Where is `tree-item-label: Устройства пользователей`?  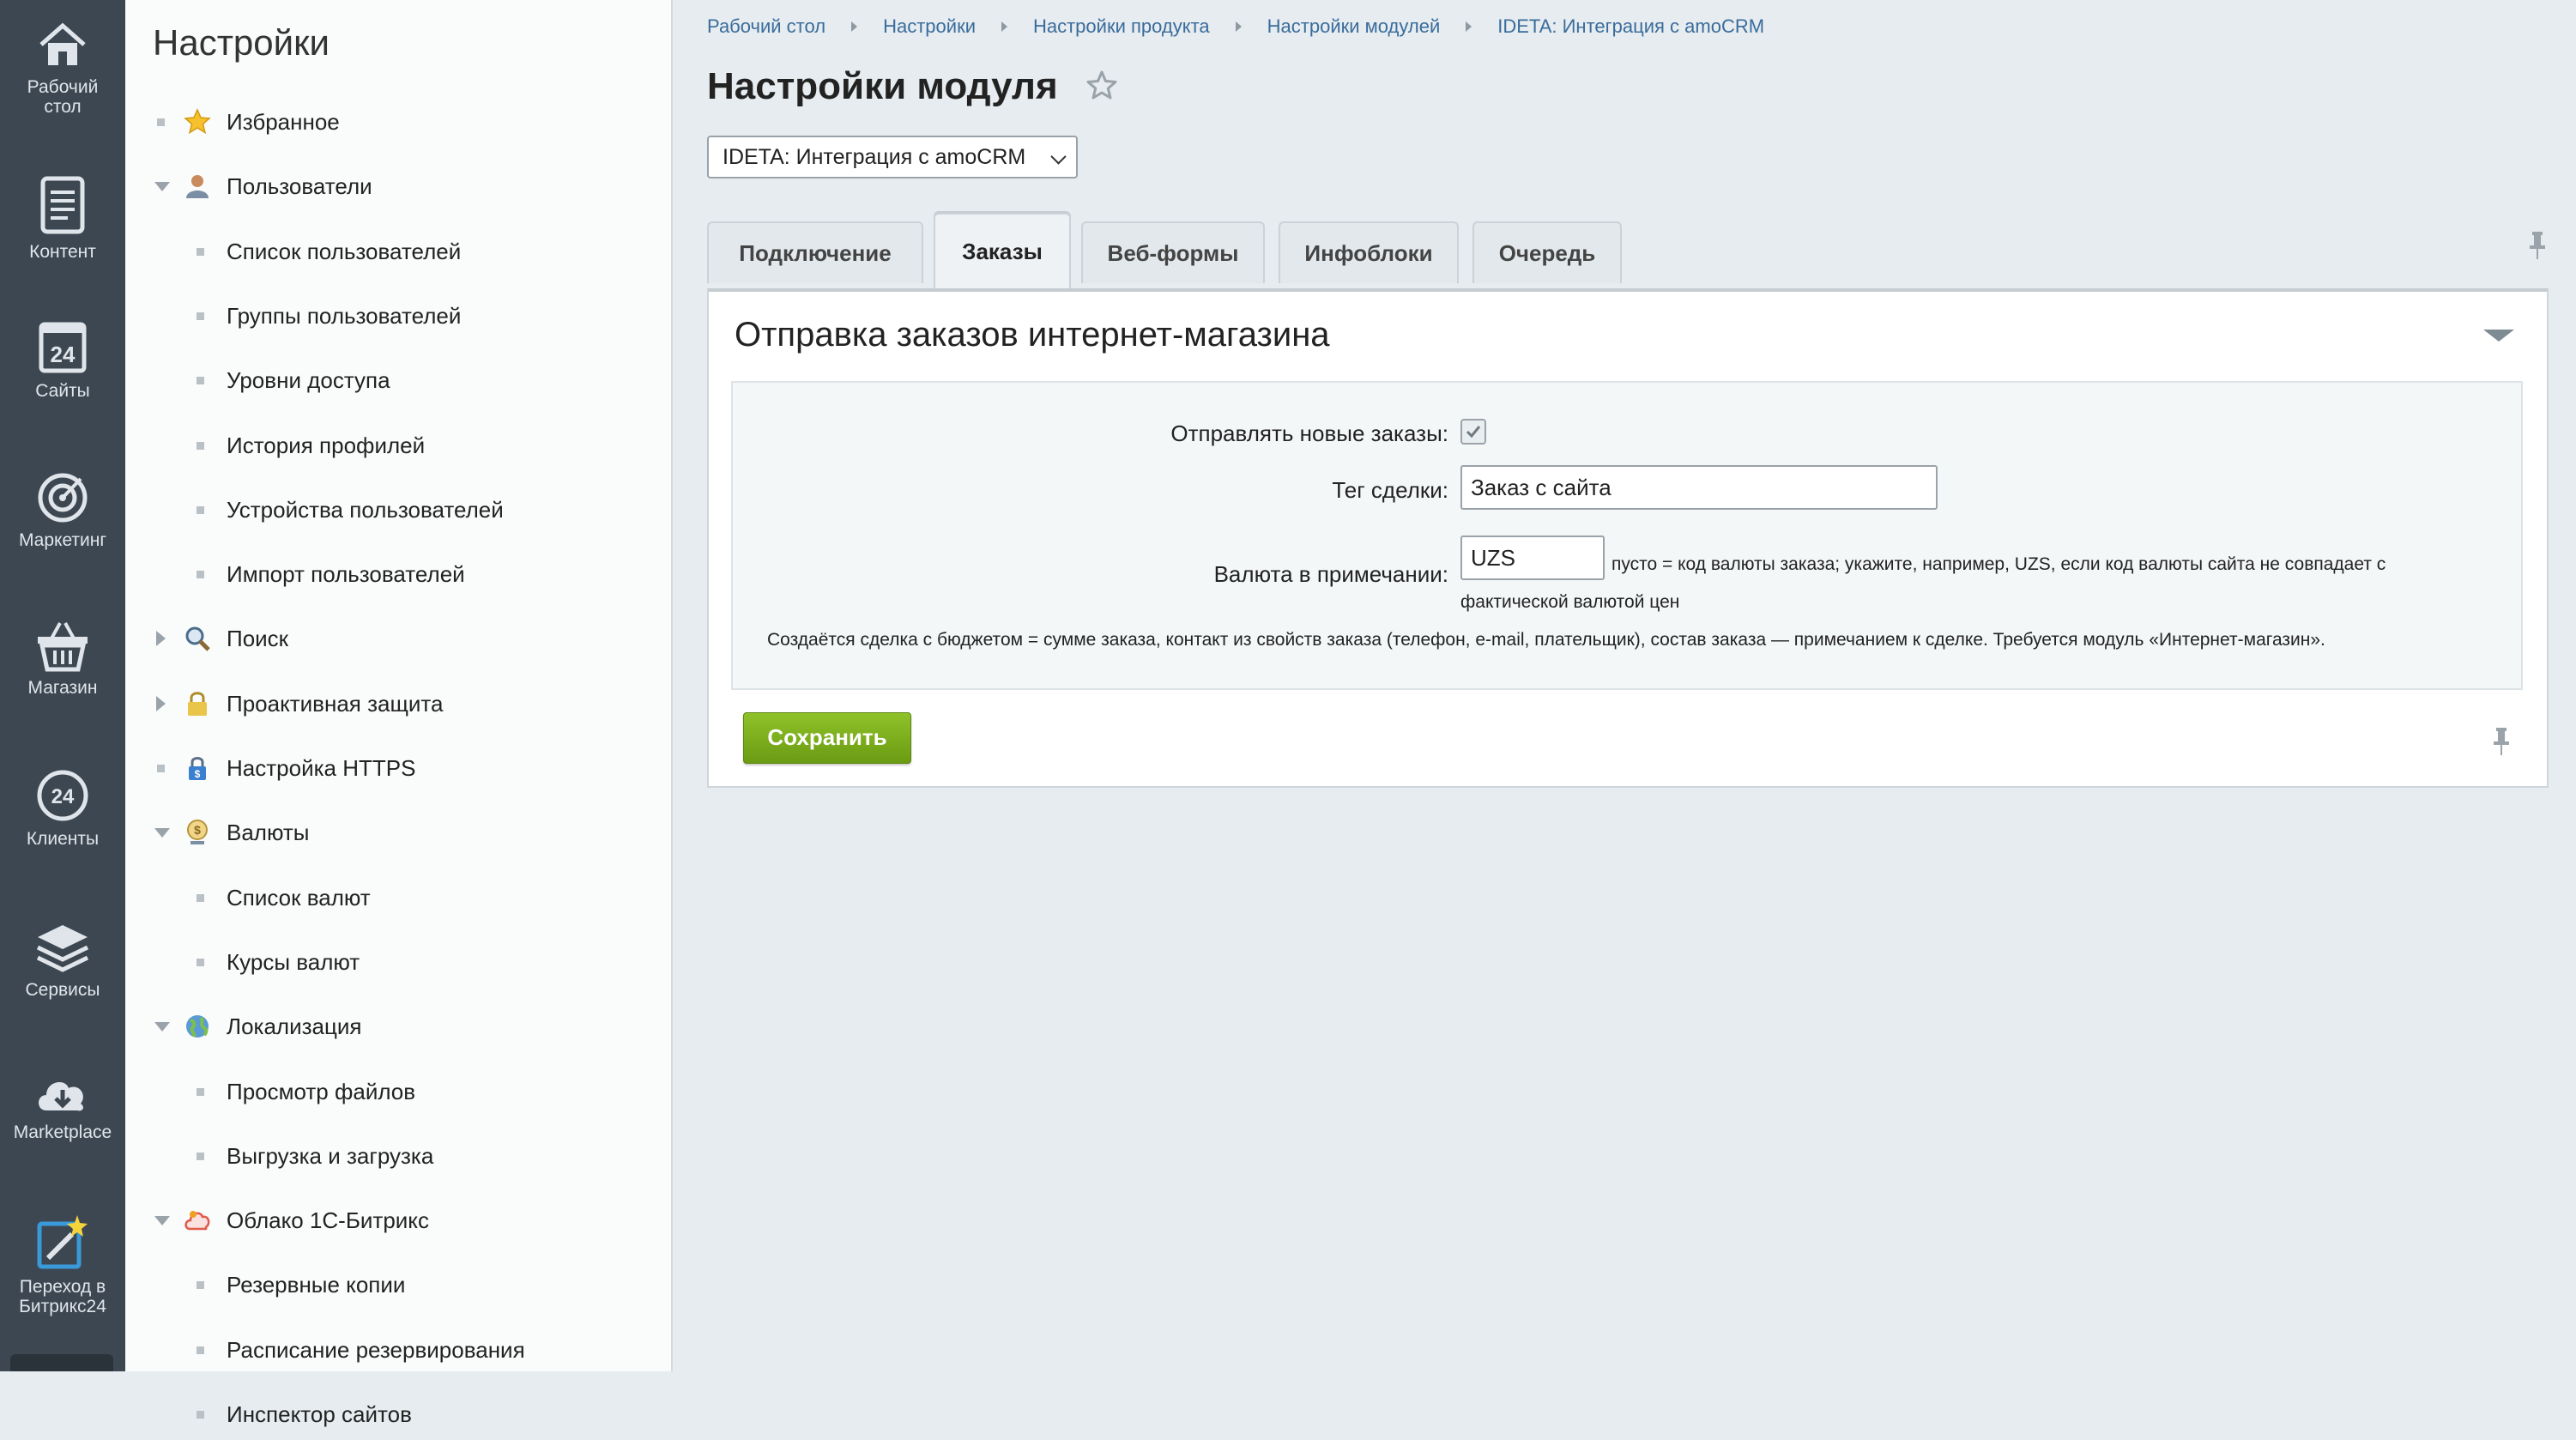
tree-item-label: Устройства пользователей is located at coordinates (365, 509).